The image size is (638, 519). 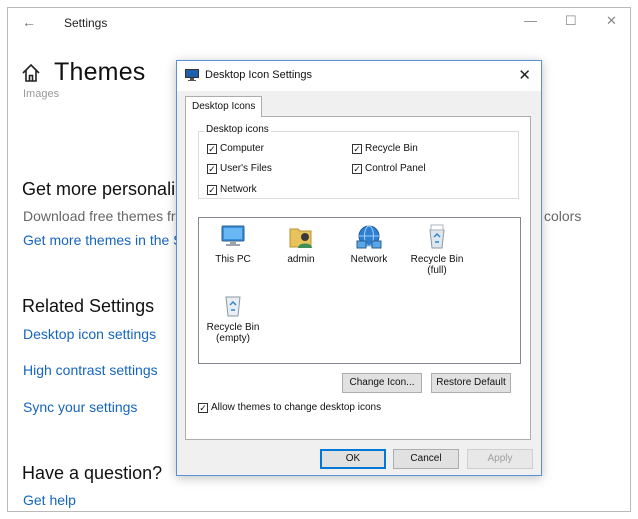 I want to click on desktop-settings-icon, so click(x=192, y=75).